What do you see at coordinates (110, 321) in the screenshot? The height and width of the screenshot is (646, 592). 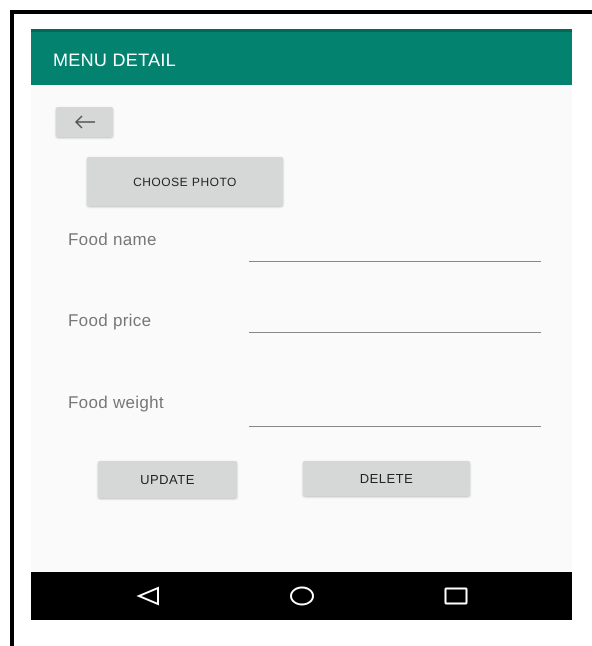 I see `field-label: Food price` at bounding box center [110, 321].